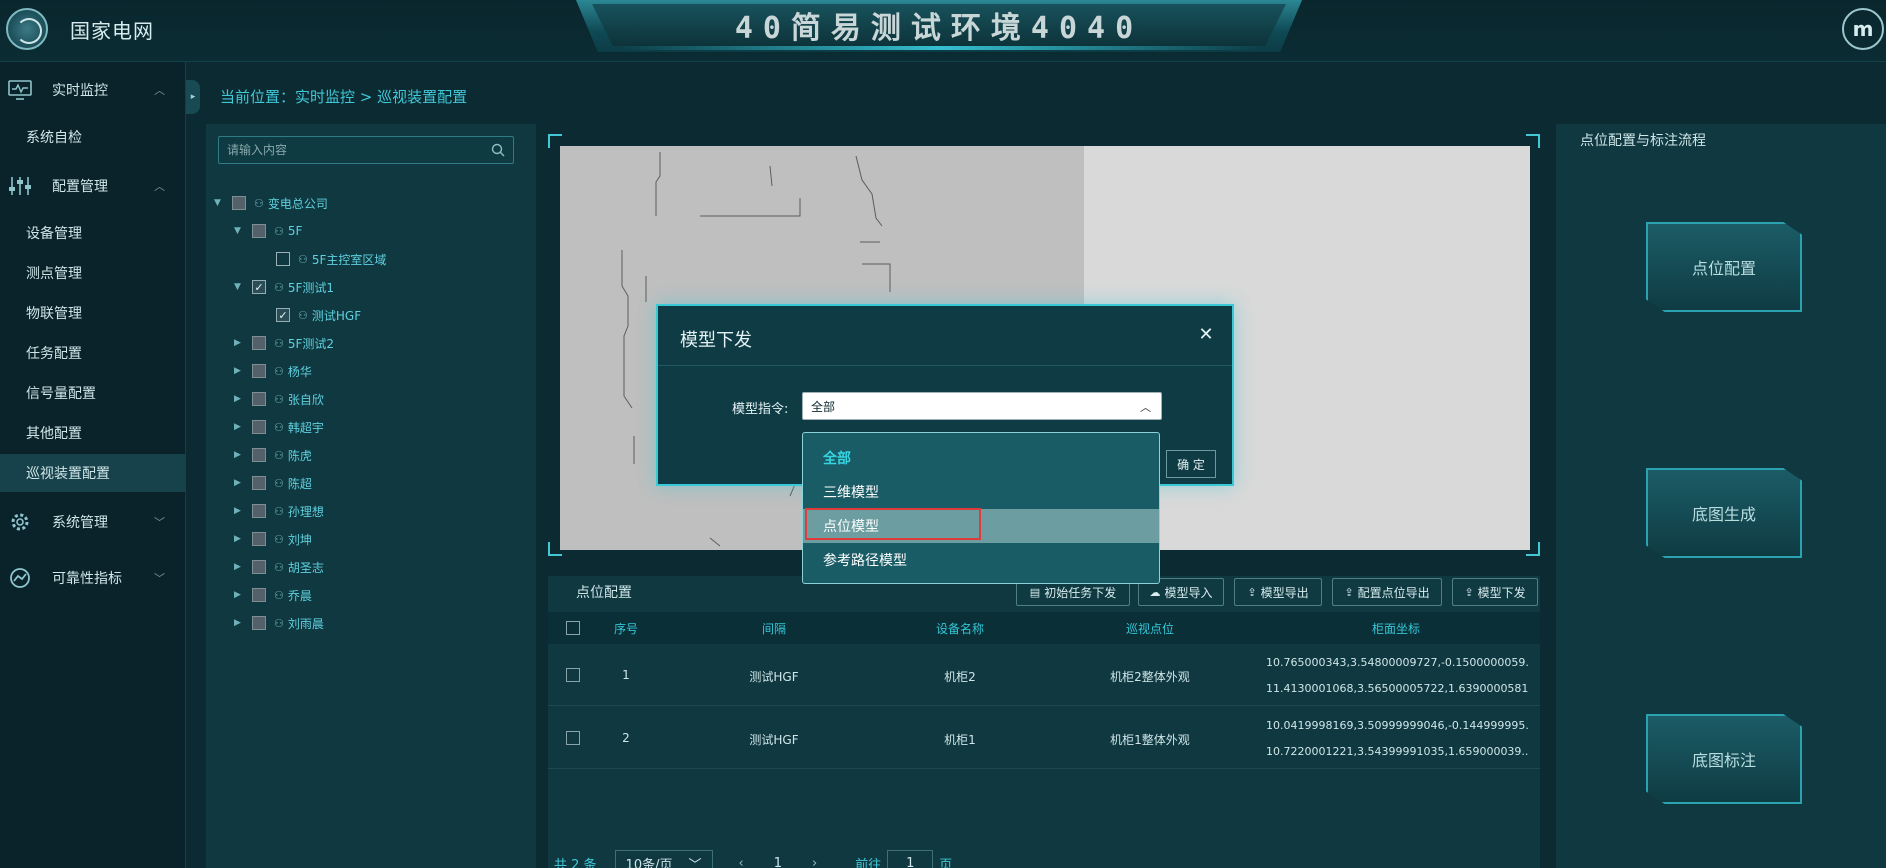  I want to click on config-point-export-button: ⇪ 配置点位导出, so click(1387, 592).